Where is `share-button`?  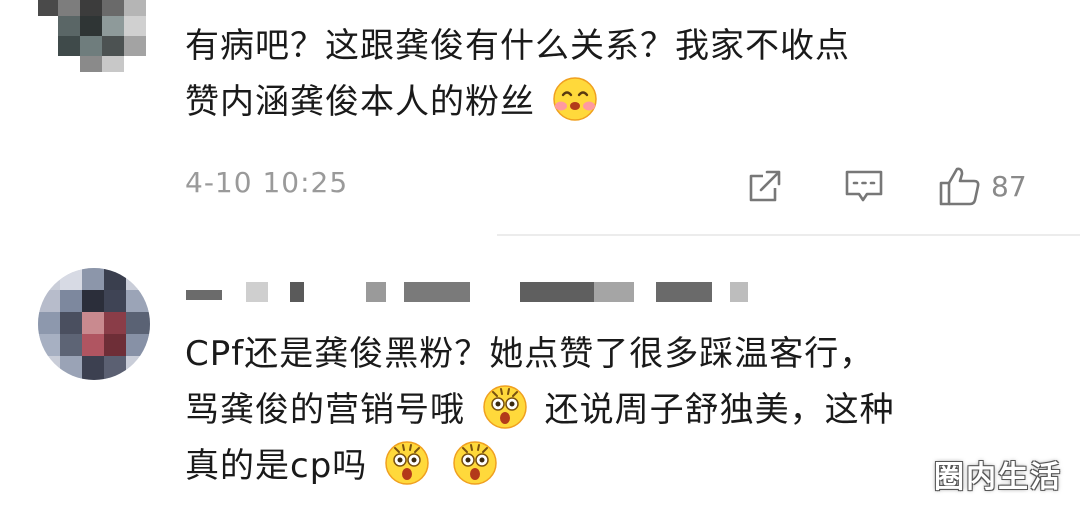
share-button is located at coordinates (765, 186).